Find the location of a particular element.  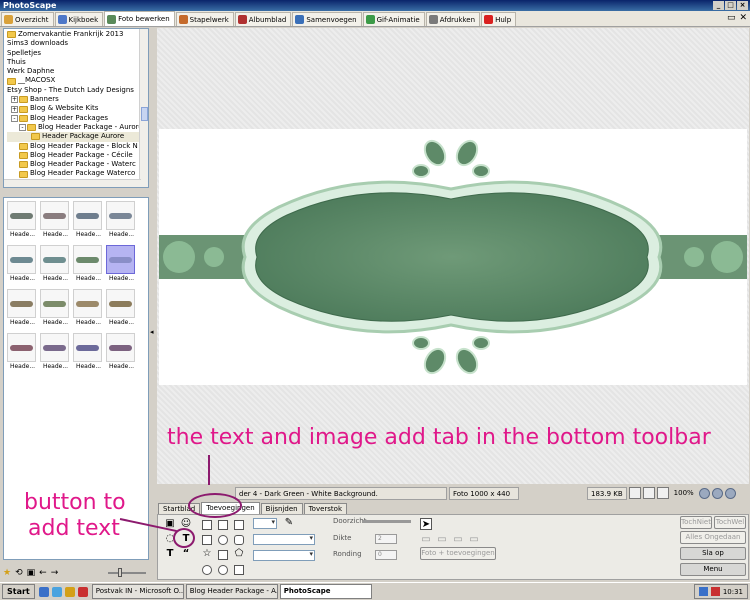

bottom-tab-2: Bijsnjden is located at coordinates (281, 508).